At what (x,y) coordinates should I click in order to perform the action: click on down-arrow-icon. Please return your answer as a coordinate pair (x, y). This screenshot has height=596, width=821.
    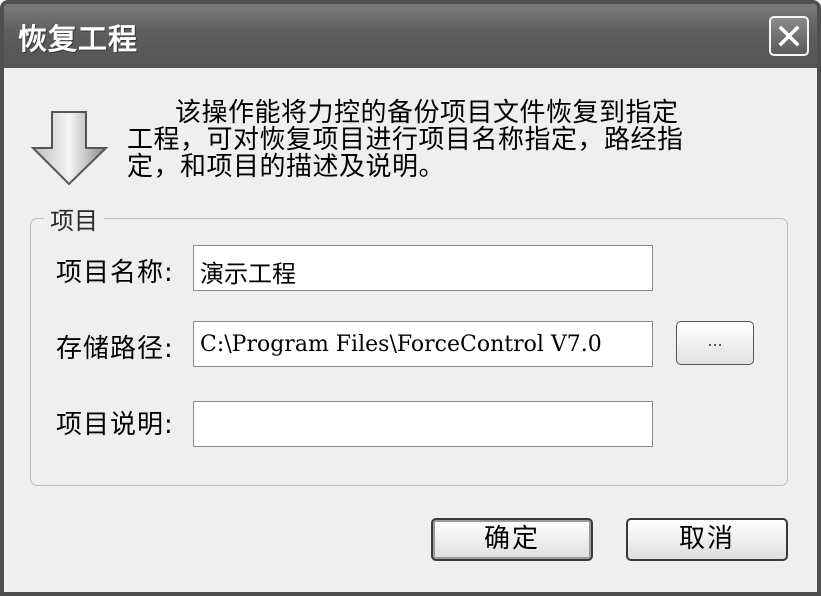
    Looking at the image, I should click on (69, 148).